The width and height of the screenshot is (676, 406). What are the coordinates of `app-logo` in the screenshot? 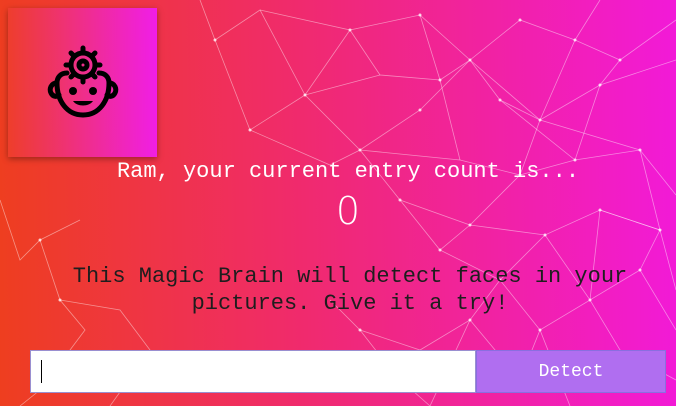 It's located at (82, 82).